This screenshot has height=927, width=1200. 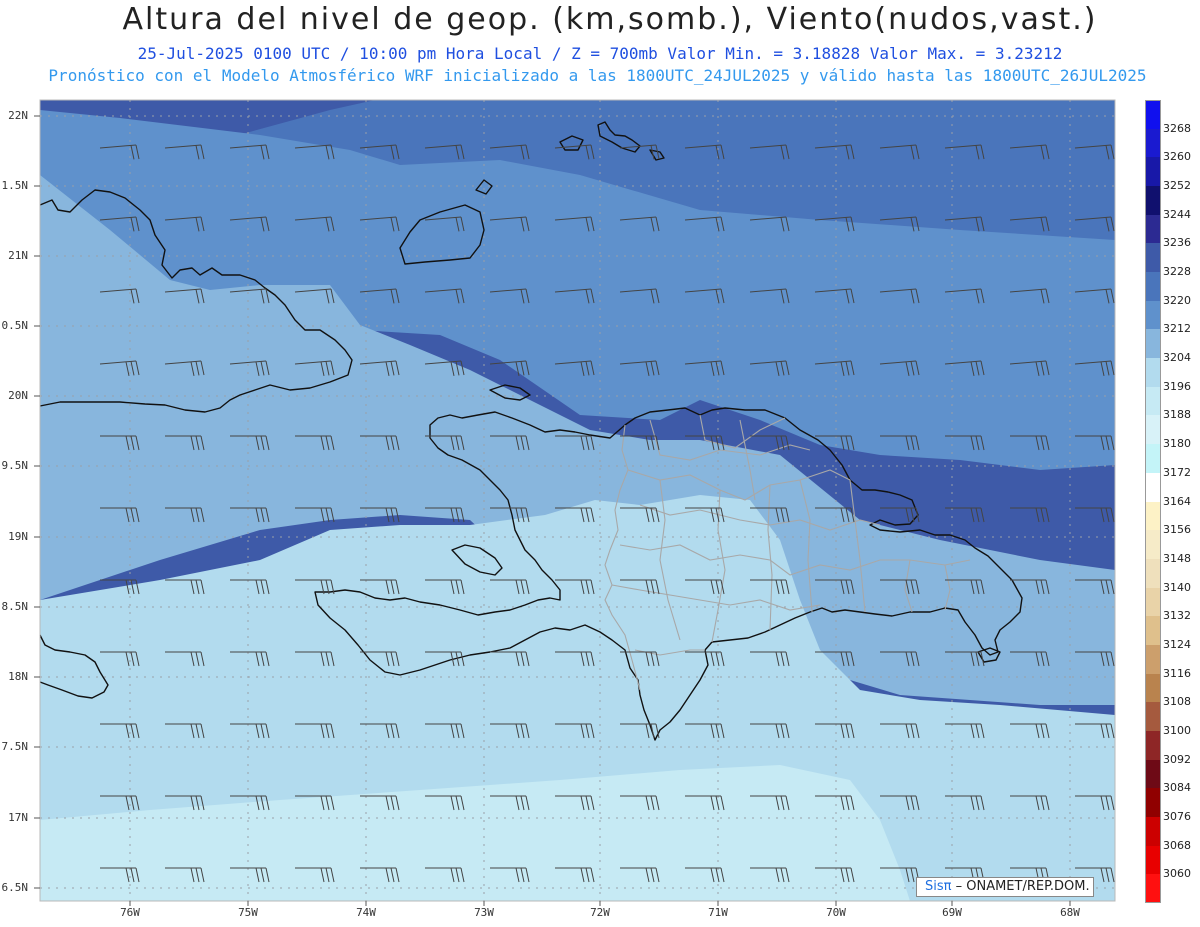 What do you see at coordinates (1177, 272) in the screenshot?
I see `colorbar-label-5: 3228` at bounding box center [1177, 272].